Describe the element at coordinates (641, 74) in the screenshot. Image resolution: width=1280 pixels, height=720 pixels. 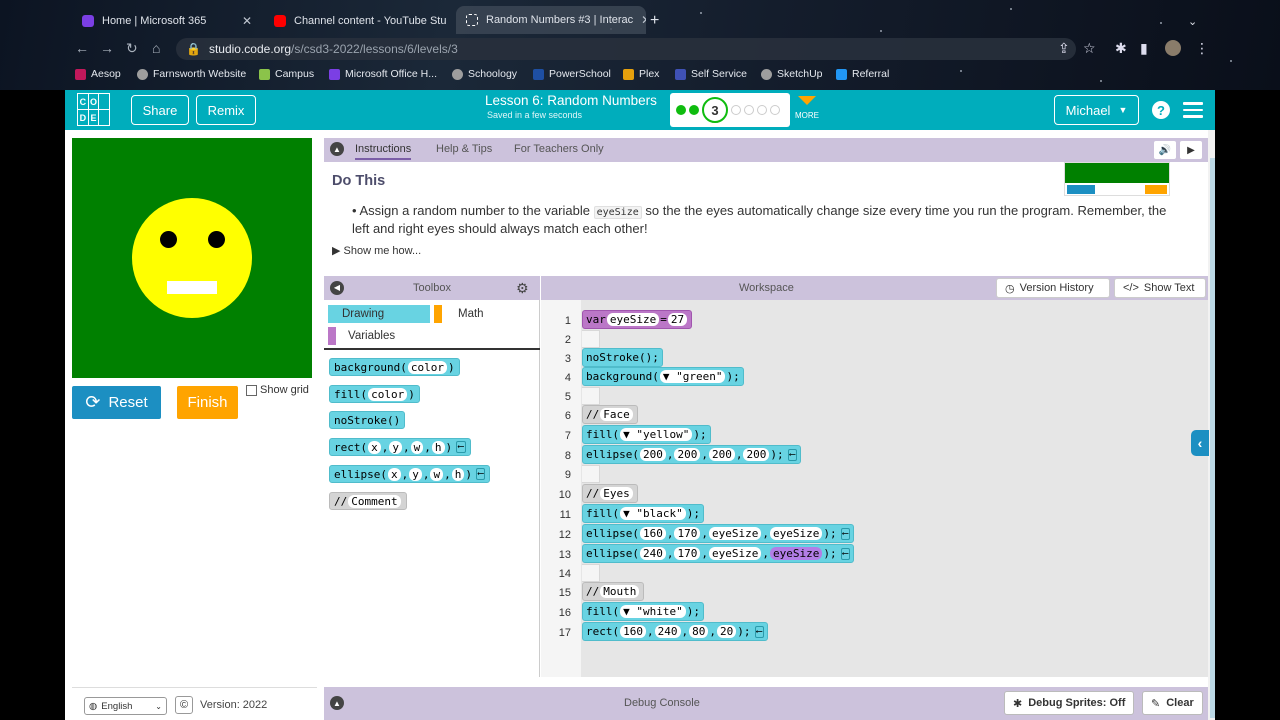
I see `bookmark-plex: Plex` at that location.